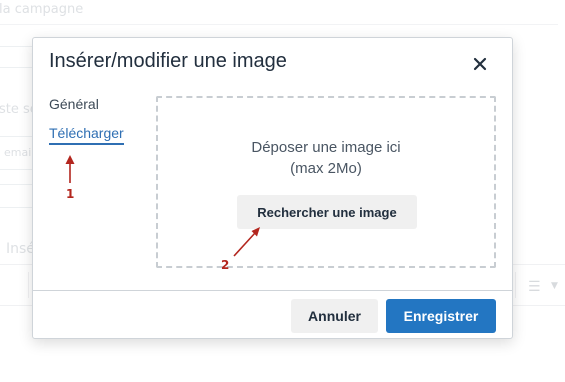  What do you see at coordinates (441, 316) in the screenshot?
I see `save-button: Enregistrer` at bounding box center [441, 316].